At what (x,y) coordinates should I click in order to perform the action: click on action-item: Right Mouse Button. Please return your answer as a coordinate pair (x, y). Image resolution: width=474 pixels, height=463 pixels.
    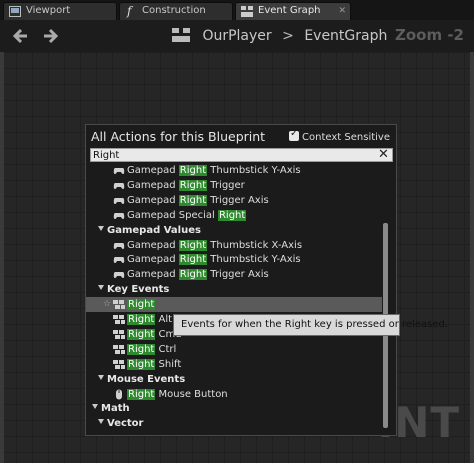
    Looking at the image, I should click on (234, 394).